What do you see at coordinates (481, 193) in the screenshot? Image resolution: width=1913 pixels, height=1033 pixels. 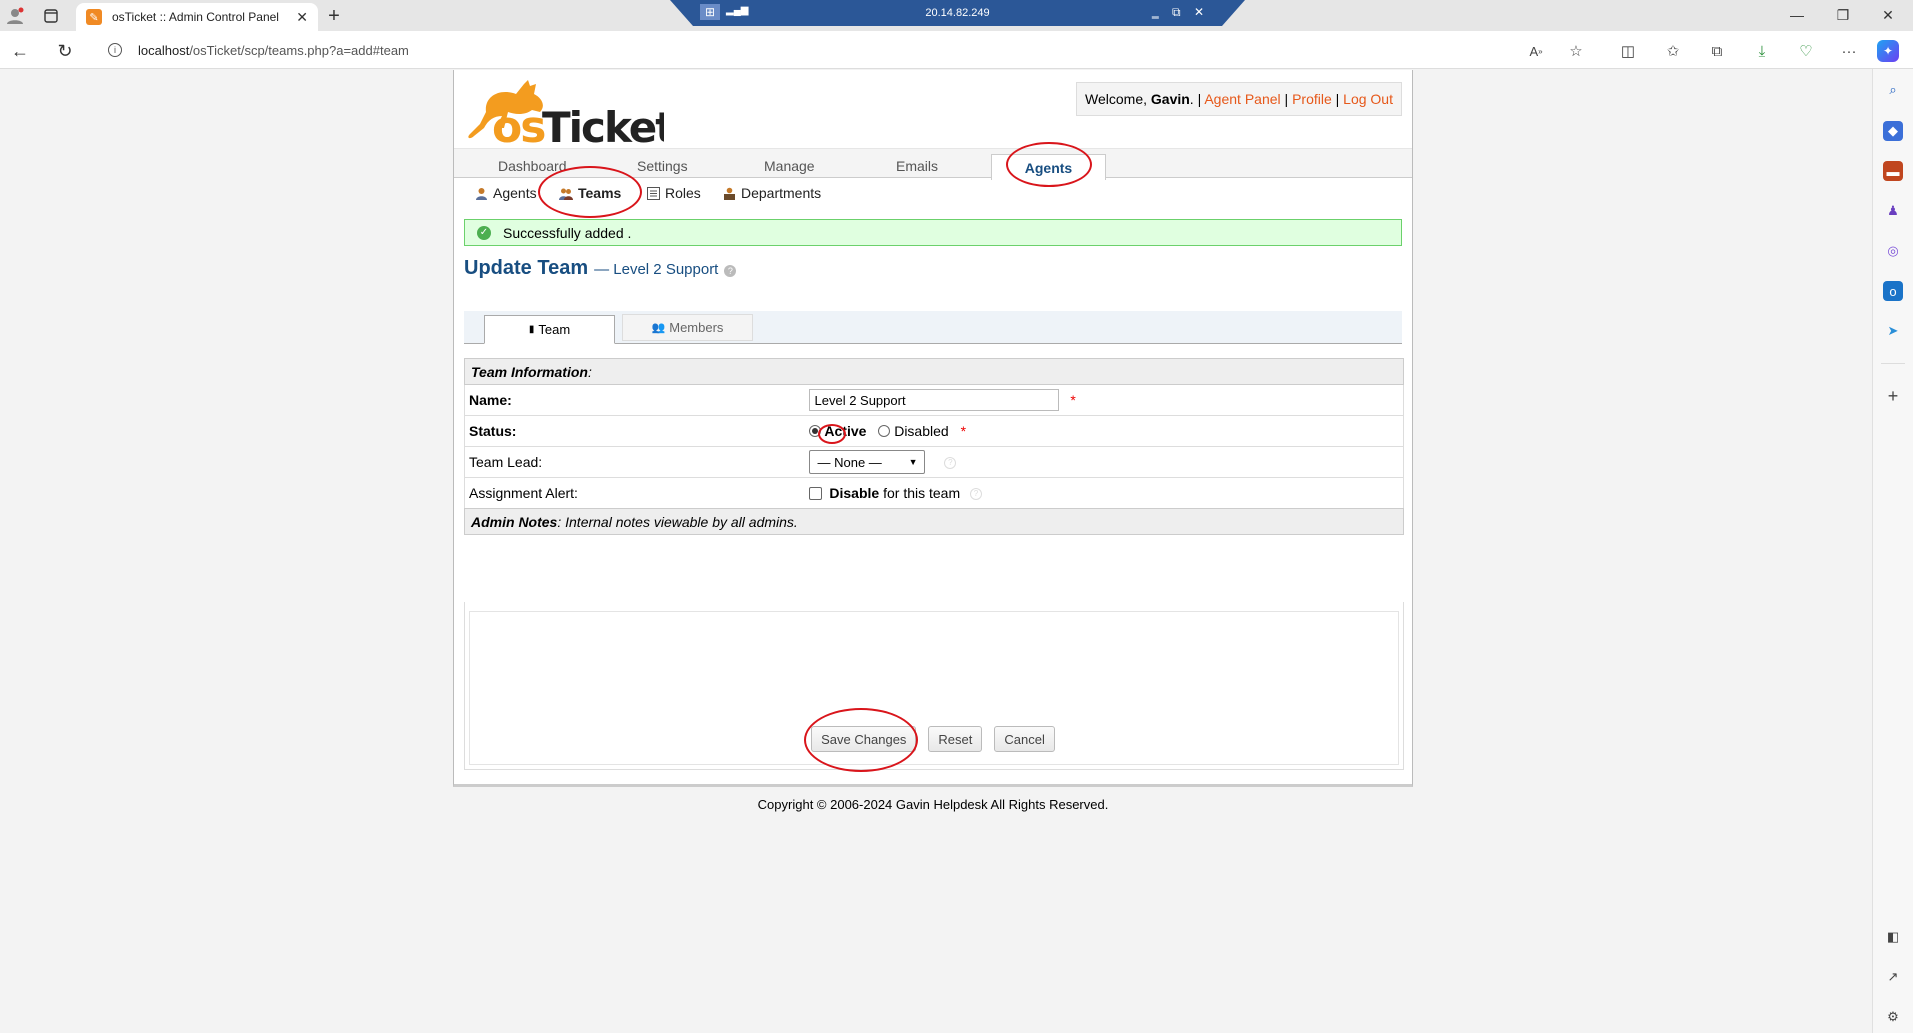 I see `agent-icon` at bounding box center [481, 193].